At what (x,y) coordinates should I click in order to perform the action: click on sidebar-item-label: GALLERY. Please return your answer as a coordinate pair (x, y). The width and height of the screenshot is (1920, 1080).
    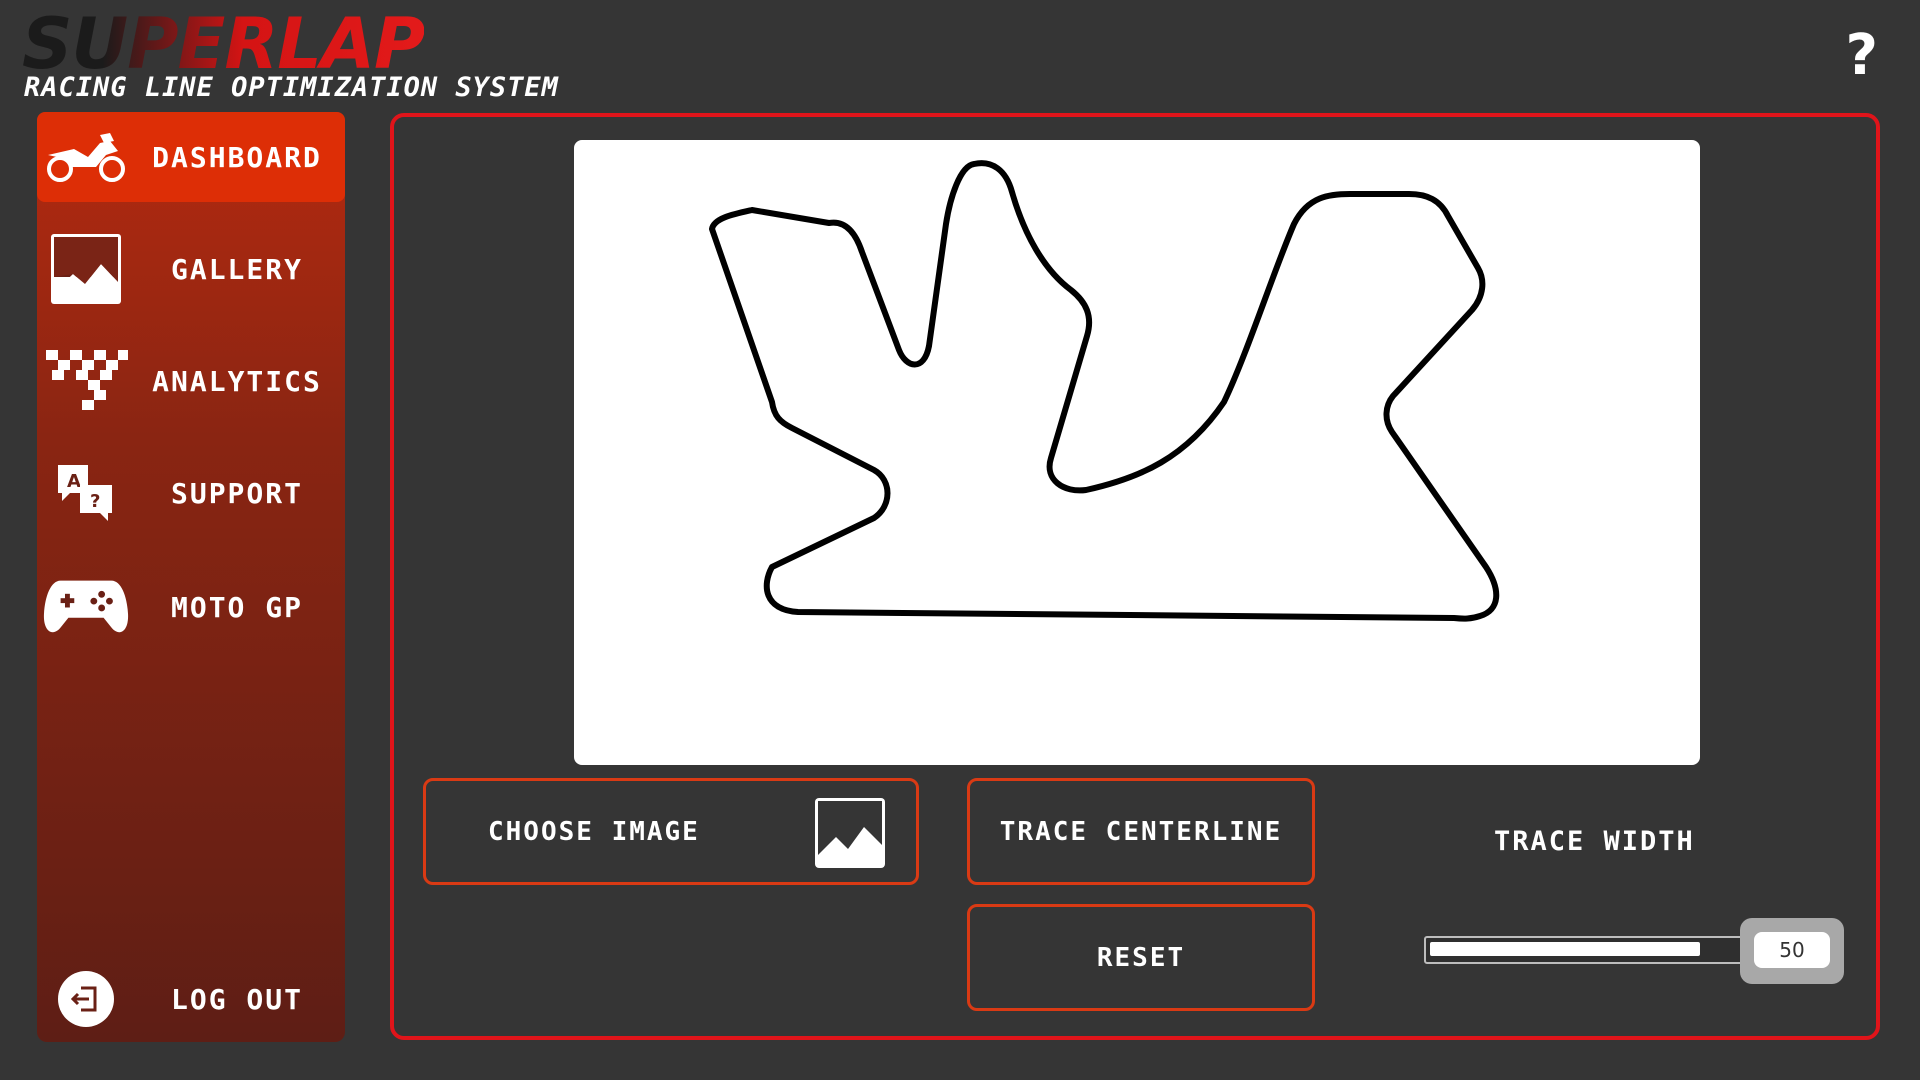
    Looking at the image, I should click on (236, 269).